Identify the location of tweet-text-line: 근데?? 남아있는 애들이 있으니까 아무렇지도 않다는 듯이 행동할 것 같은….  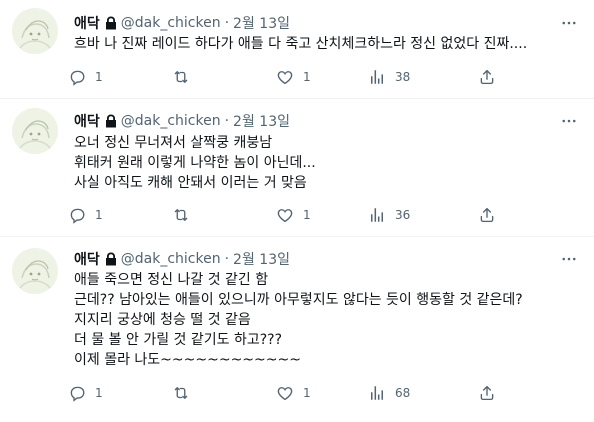
(298, 300).